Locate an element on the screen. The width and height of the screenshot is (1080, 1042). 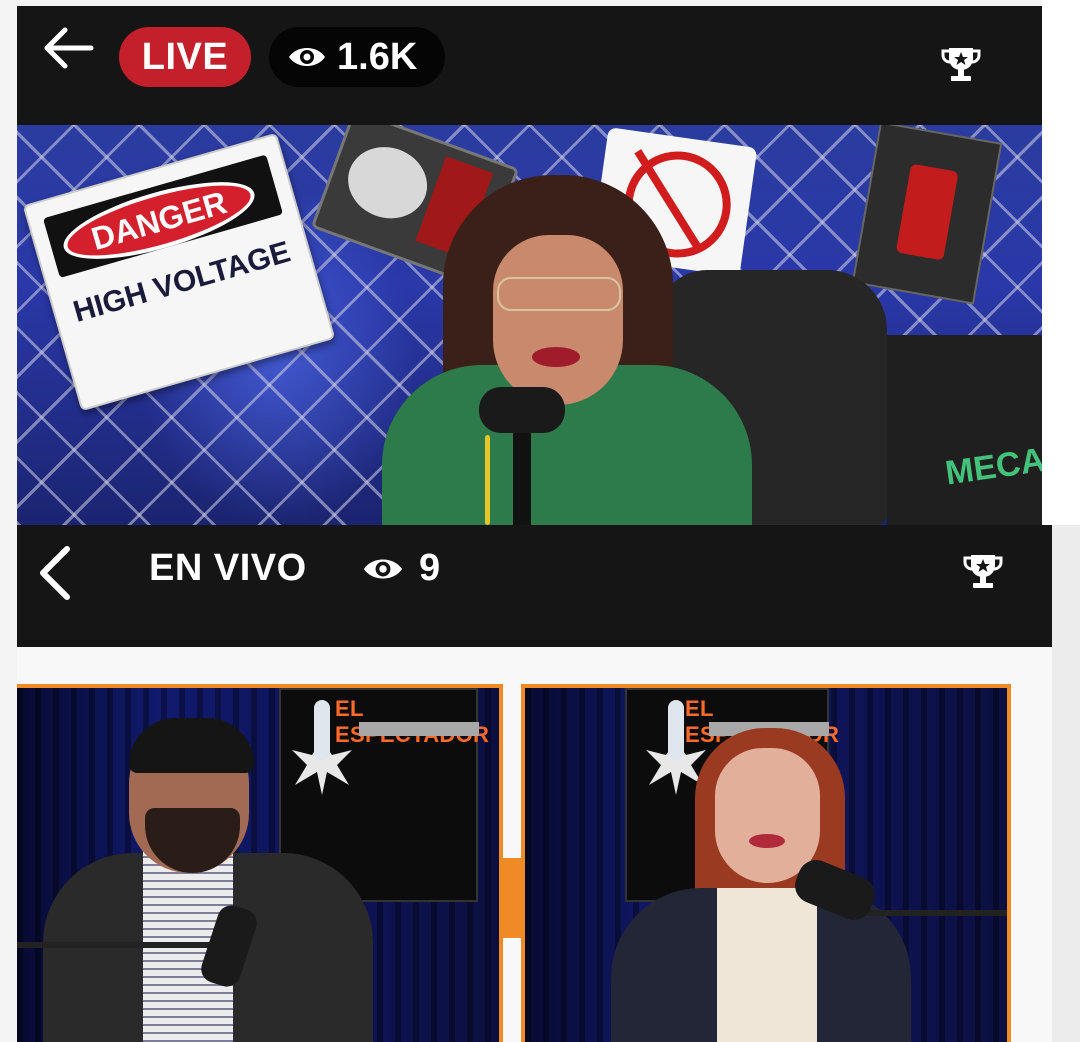
orange-divider is located at coordinates (512, 898).